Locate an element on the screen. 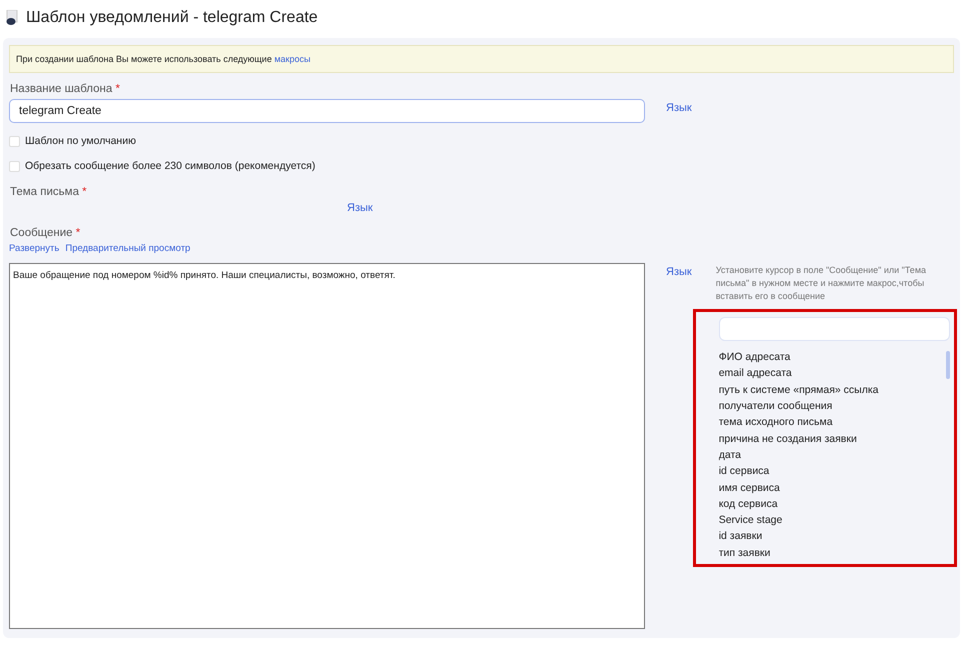 The height and width of the screenshot is (655, 966). macro-item: получатели сообщения is located at coordinates (832, 406).